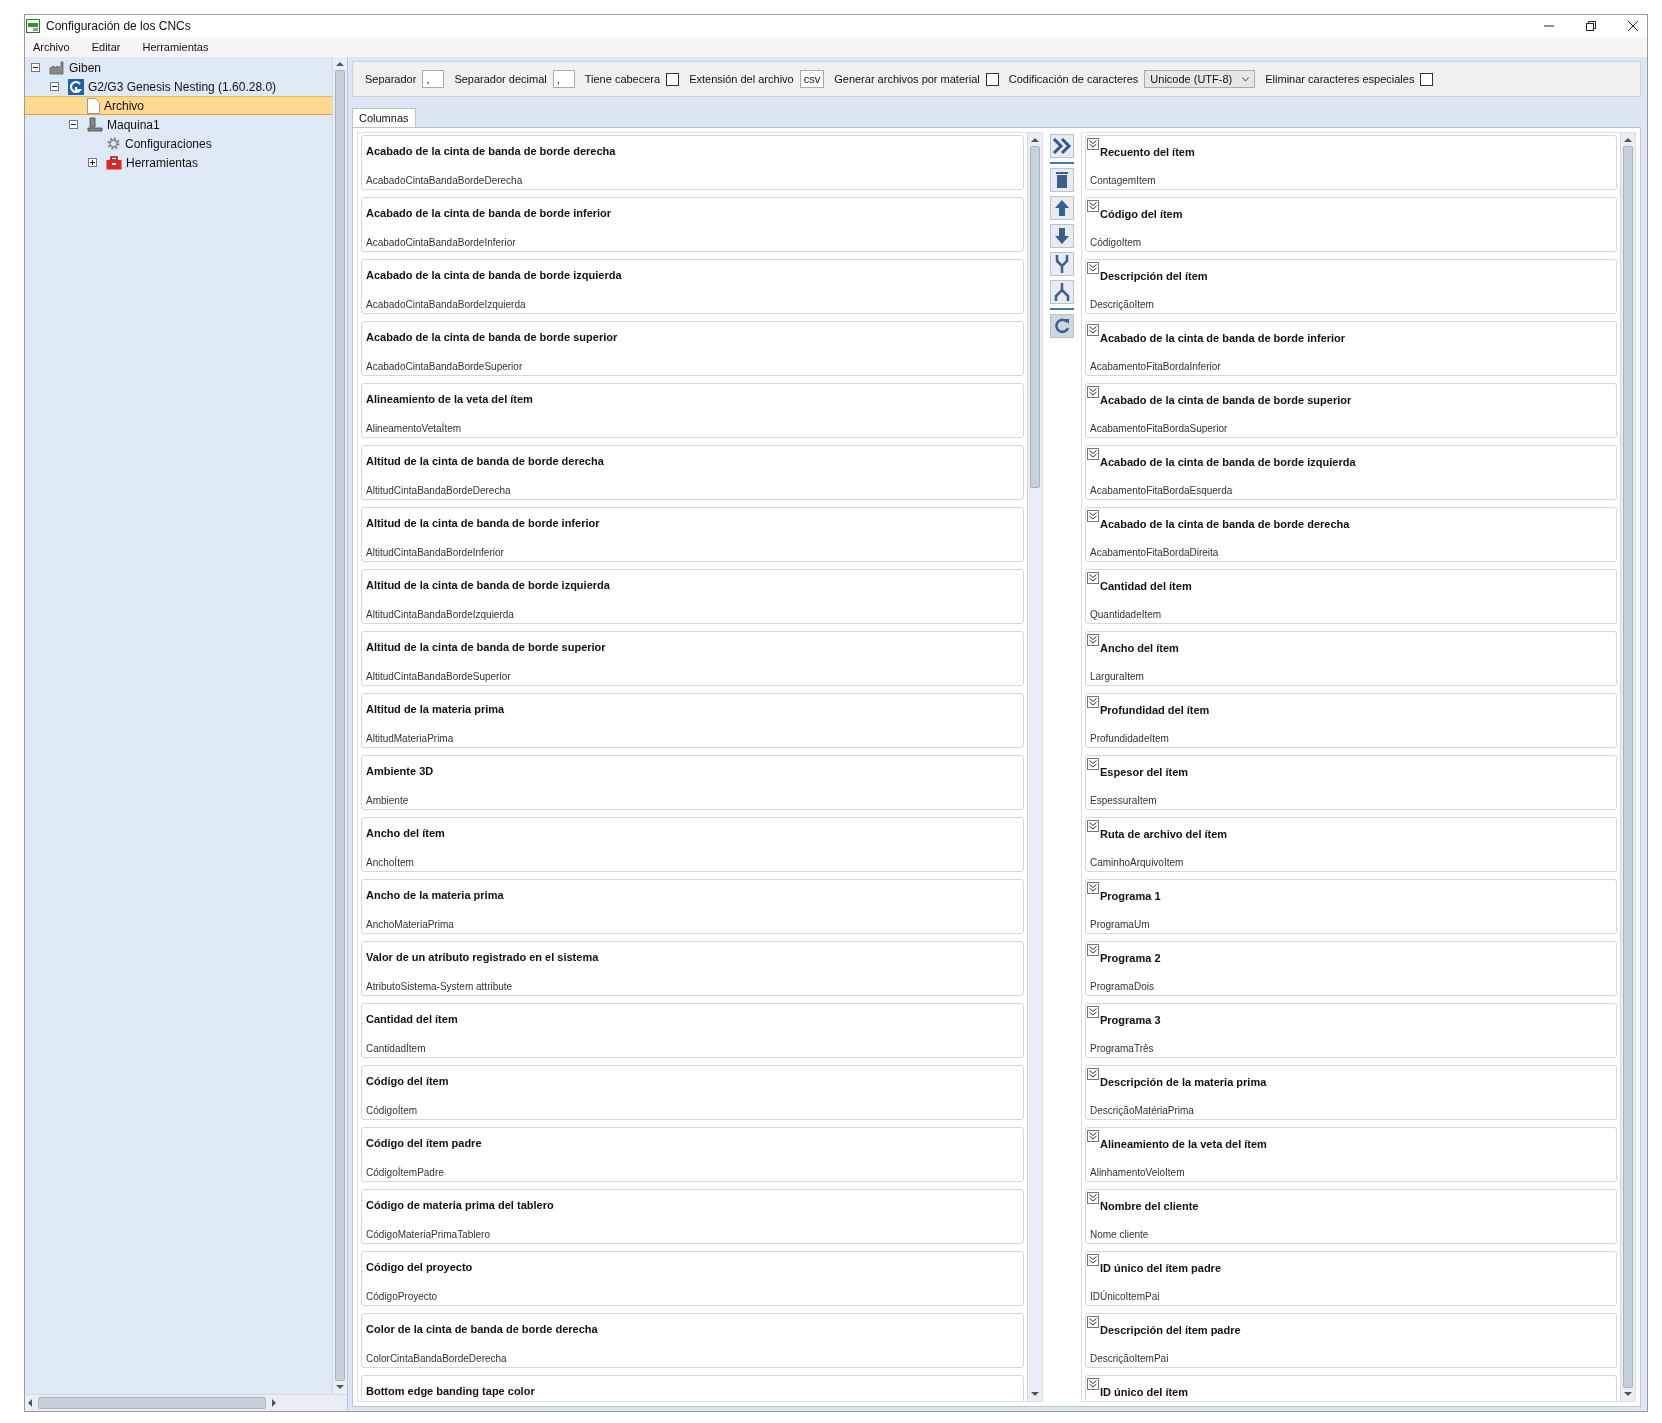  I want to click on move-up-button, so click(1062, 208).